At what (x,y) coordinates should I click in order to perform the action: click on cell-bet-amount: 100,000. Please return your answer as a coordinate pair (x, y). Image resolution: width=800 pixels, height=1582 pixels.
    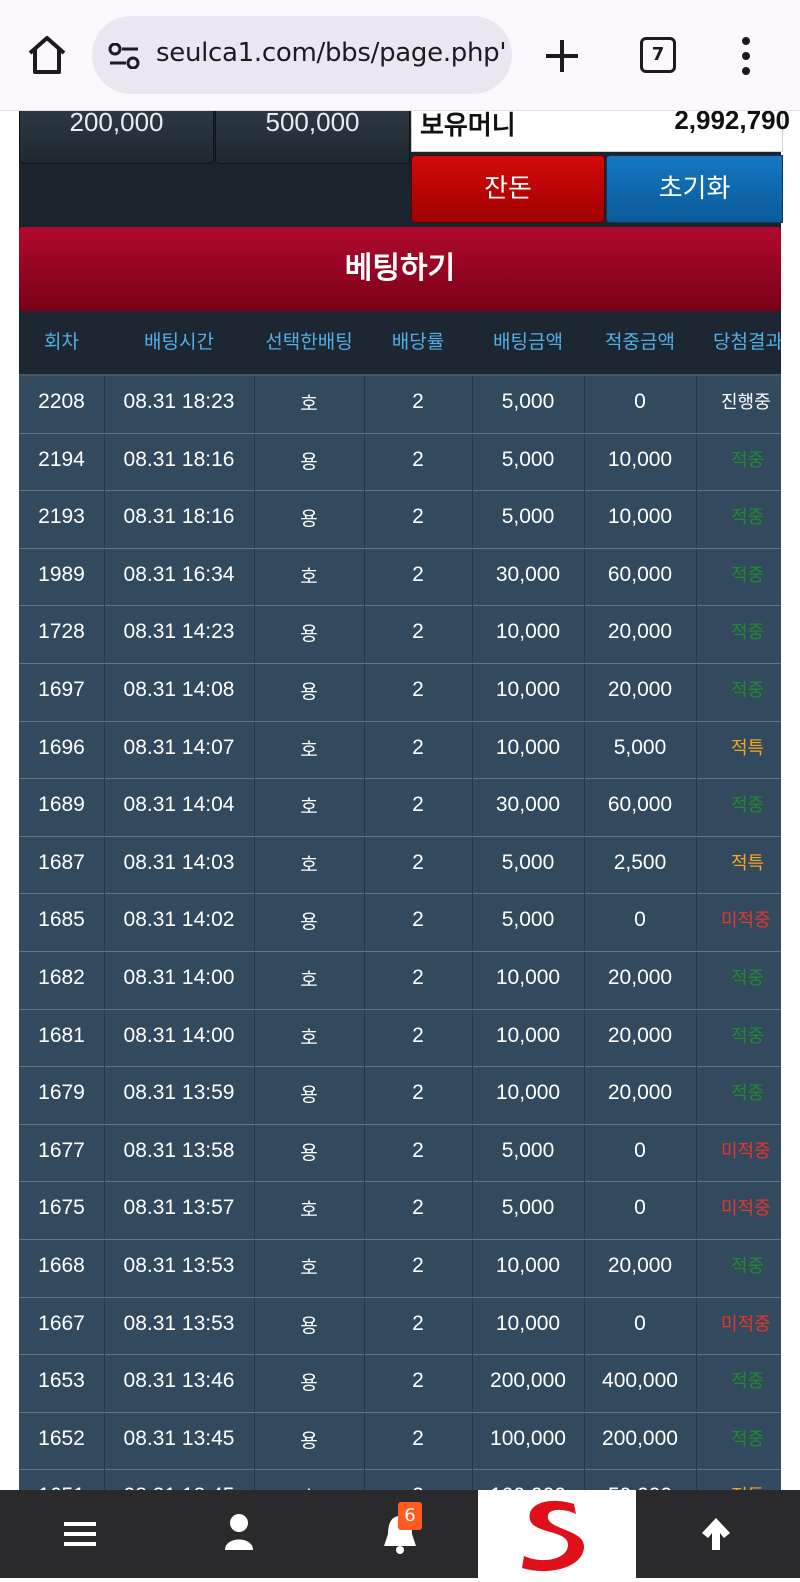
    Looking at the image, I should click on (528, 1480).